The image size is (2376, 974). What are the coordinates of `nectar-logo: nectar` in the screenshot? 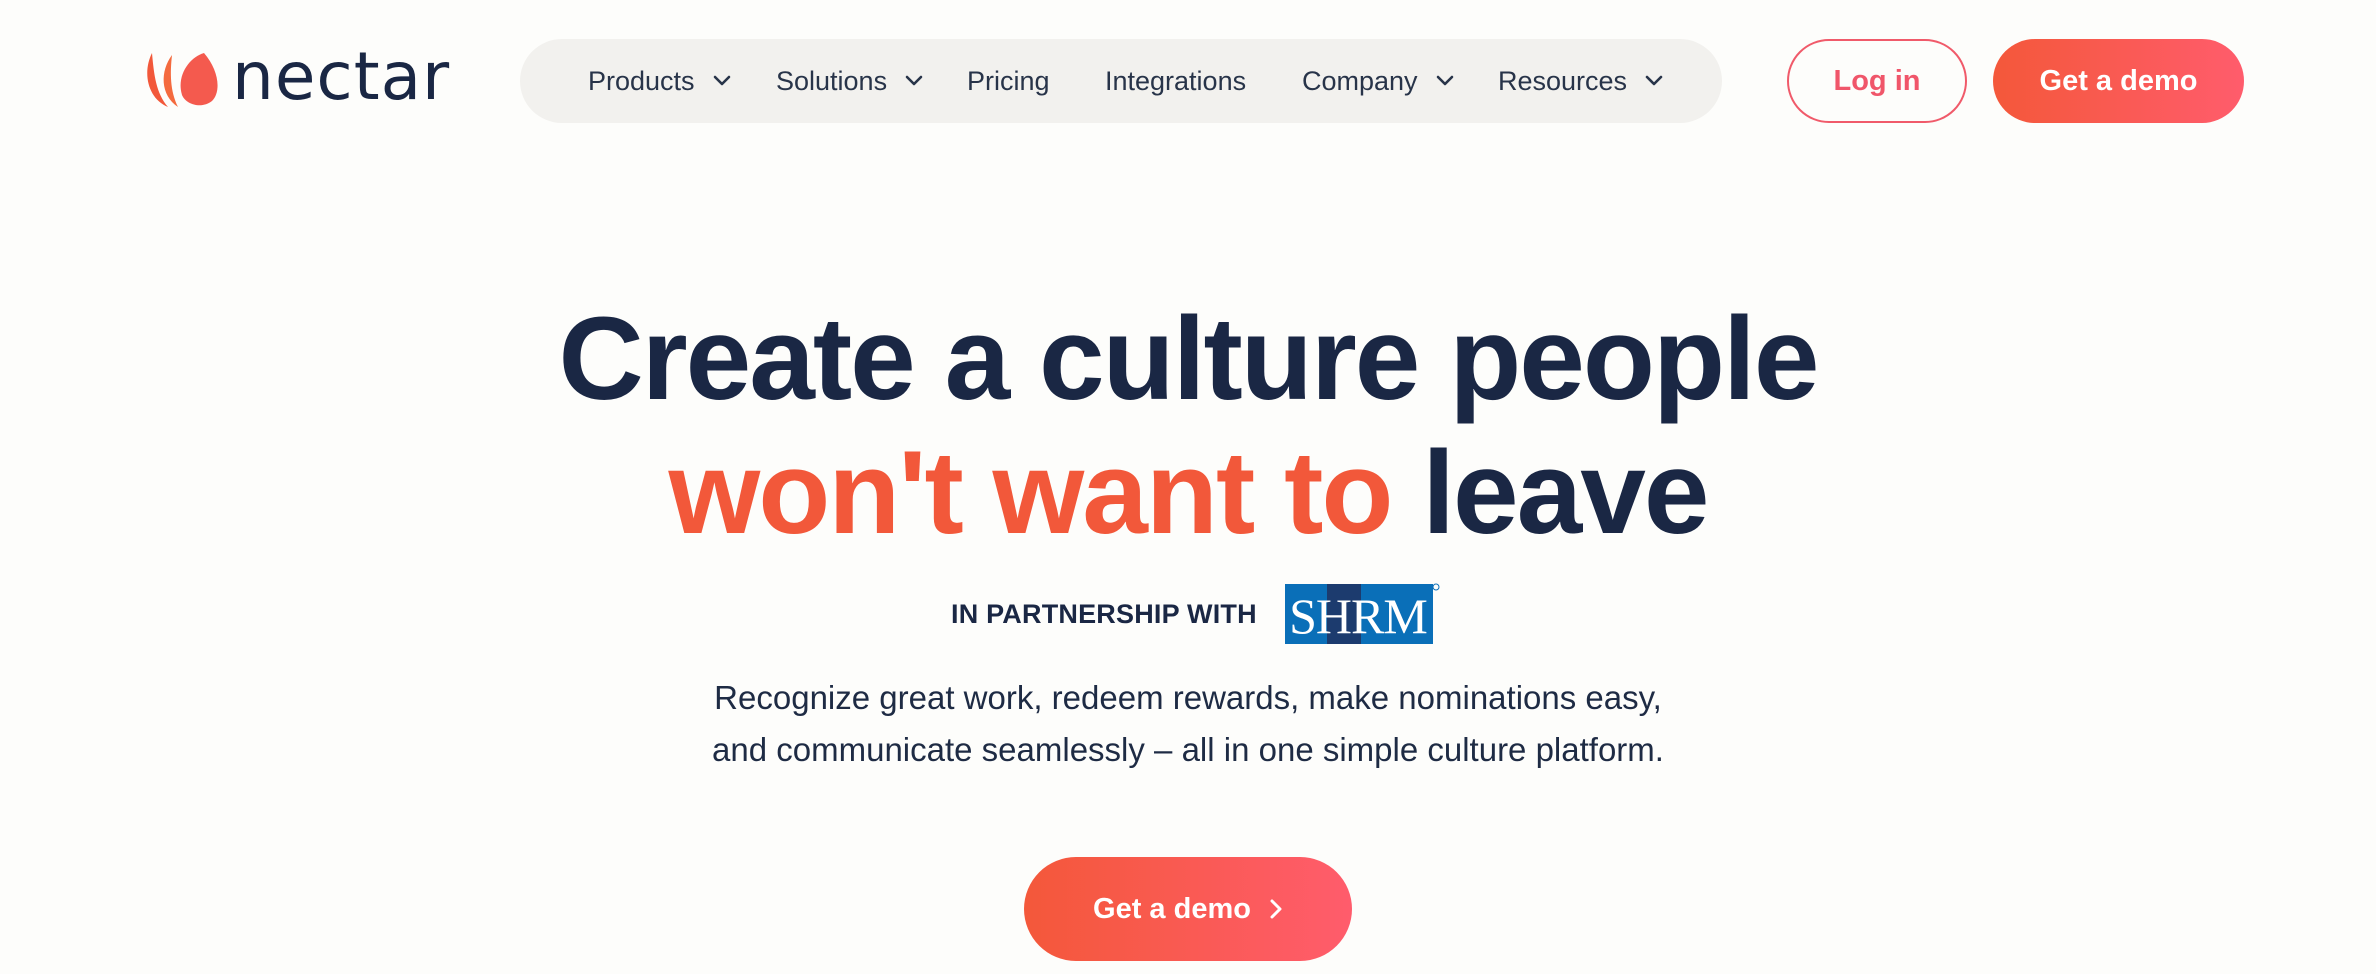 It's located at (298, 77).